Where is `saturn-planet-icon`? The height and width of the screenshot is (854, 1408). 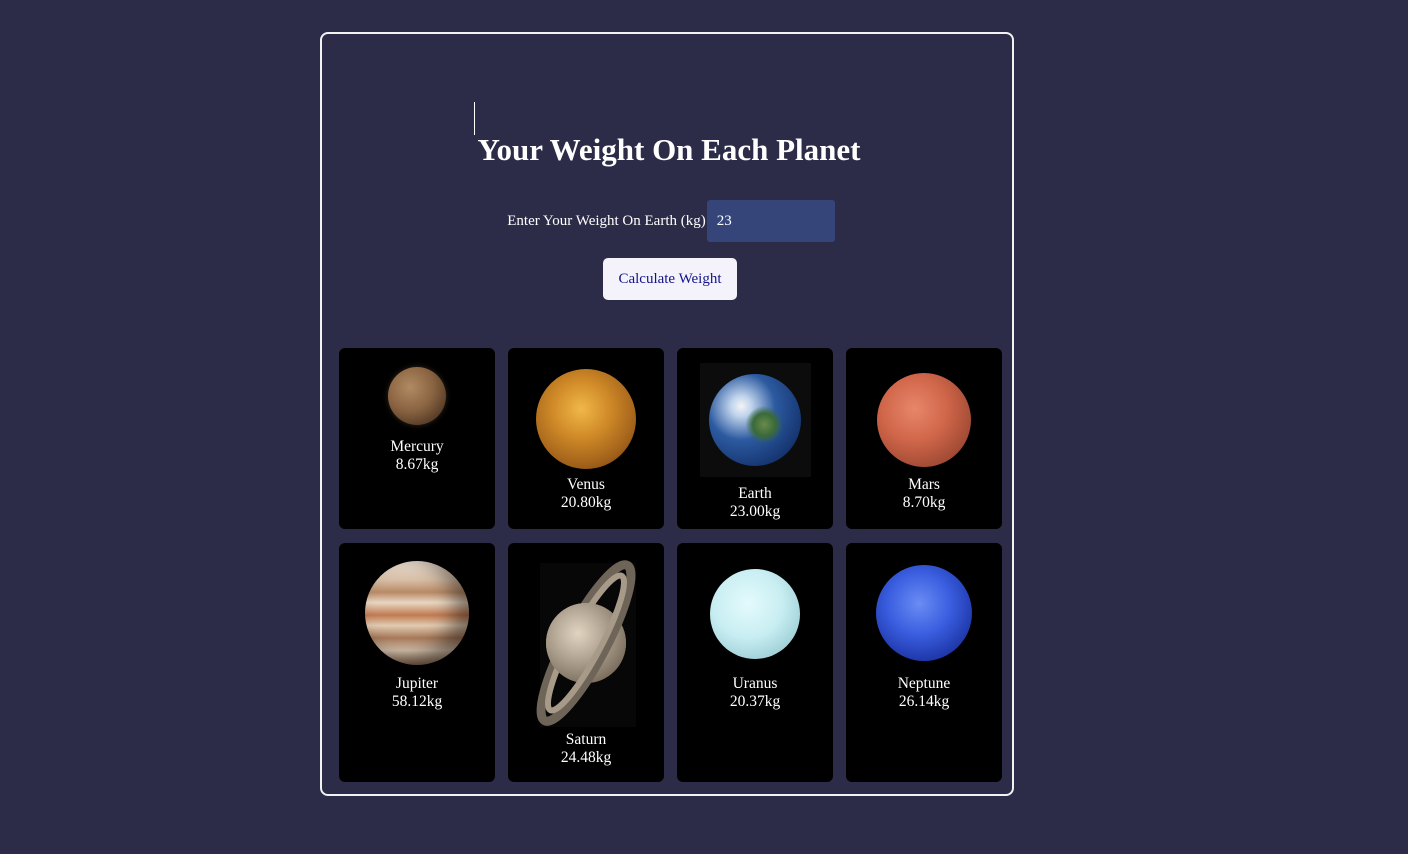 saturn-planet-icon is located at coordinates (586, 643).